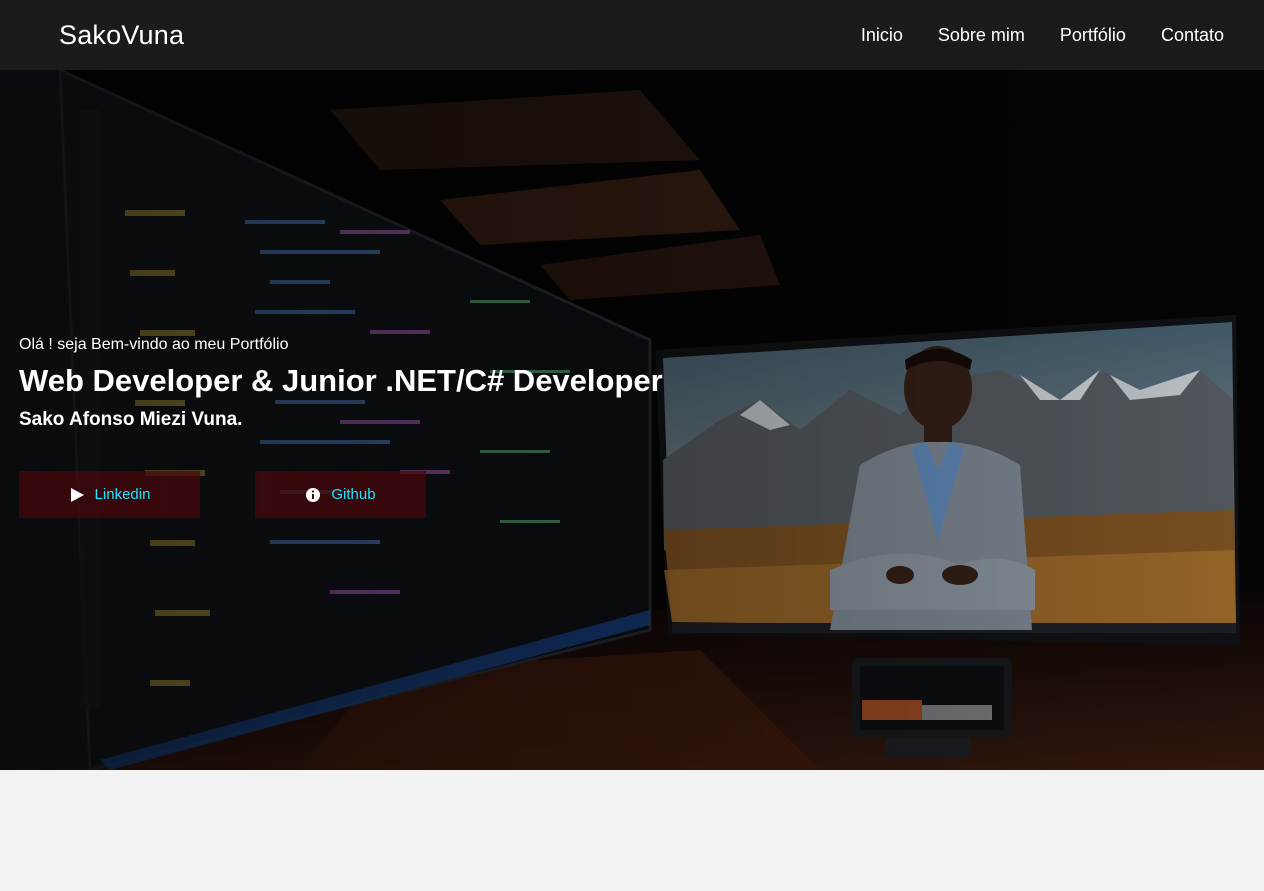  Describe the element at coordinates (882, 35) in the screenshot. I see `nav-link-inicio: Inicio` at that location.